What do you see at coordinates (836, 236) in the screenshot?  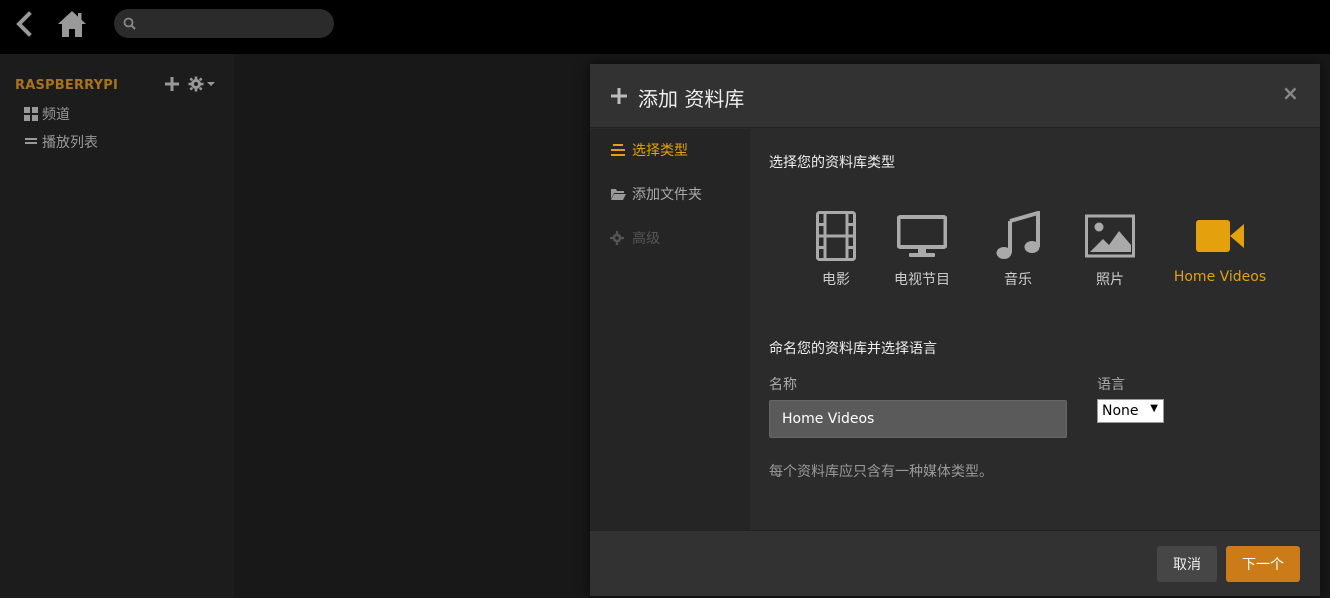 I see `film-icon` at bounding box center [836, 236].